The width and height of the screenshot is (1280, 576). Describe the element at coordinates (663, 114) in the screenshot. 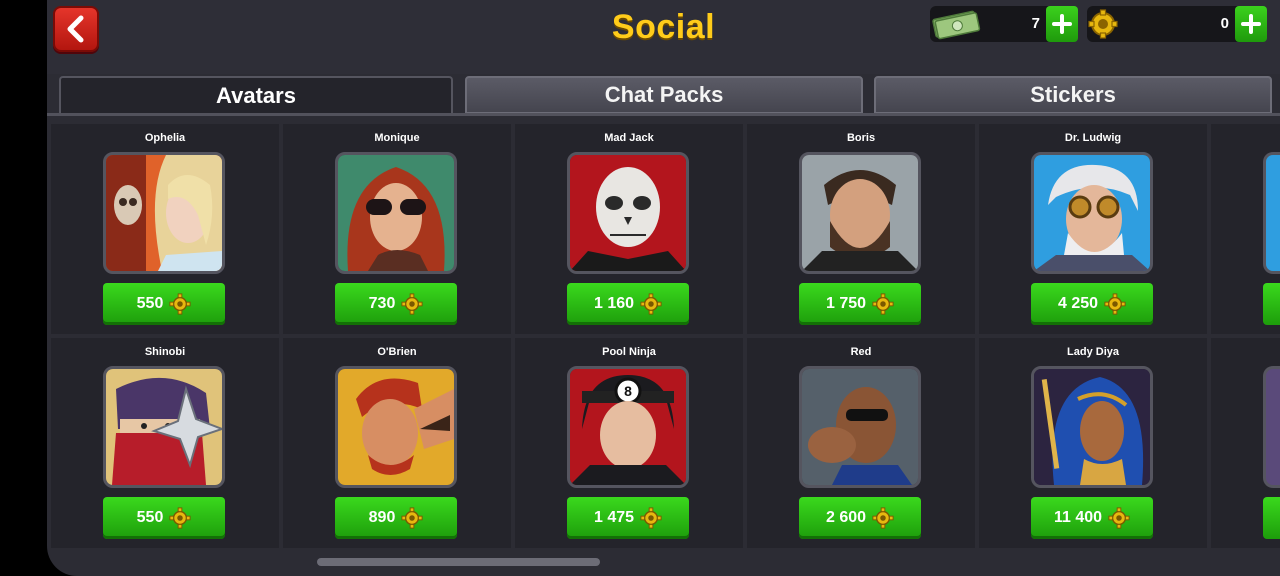

I see `tab-divider` at that location.